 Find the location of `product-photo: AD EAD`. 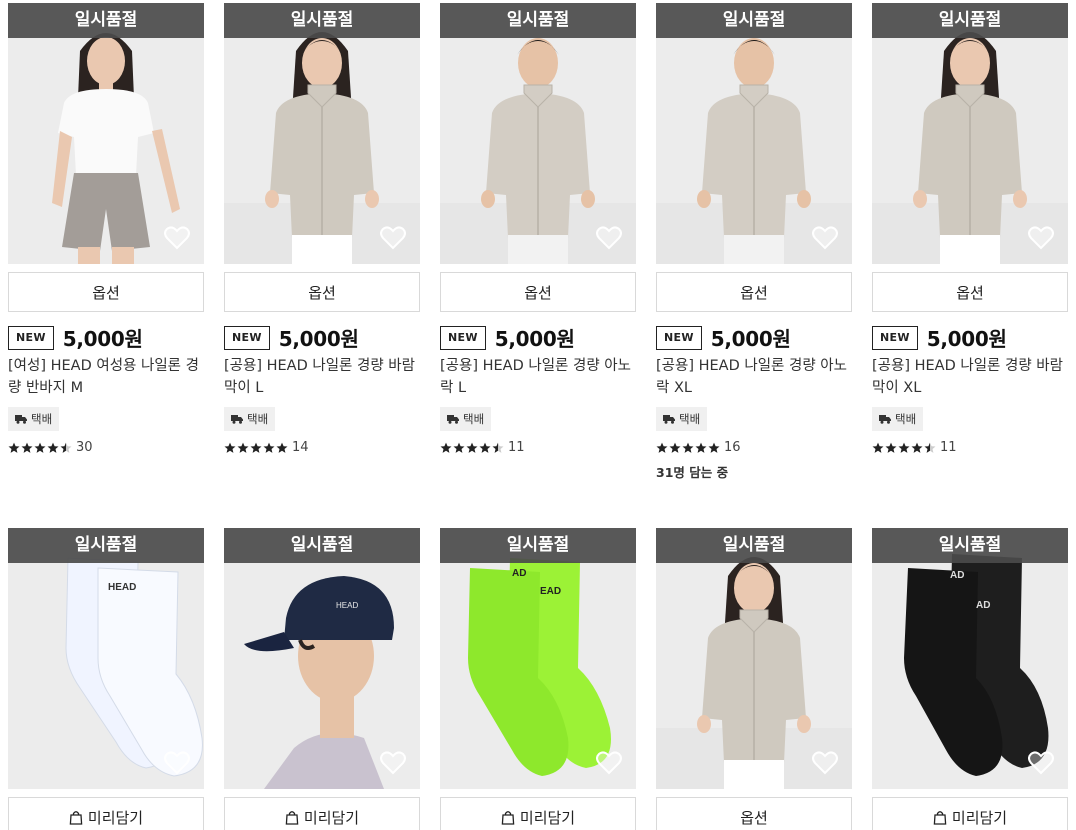

product-photo: AD EAD is located at coordinates (538, 658).